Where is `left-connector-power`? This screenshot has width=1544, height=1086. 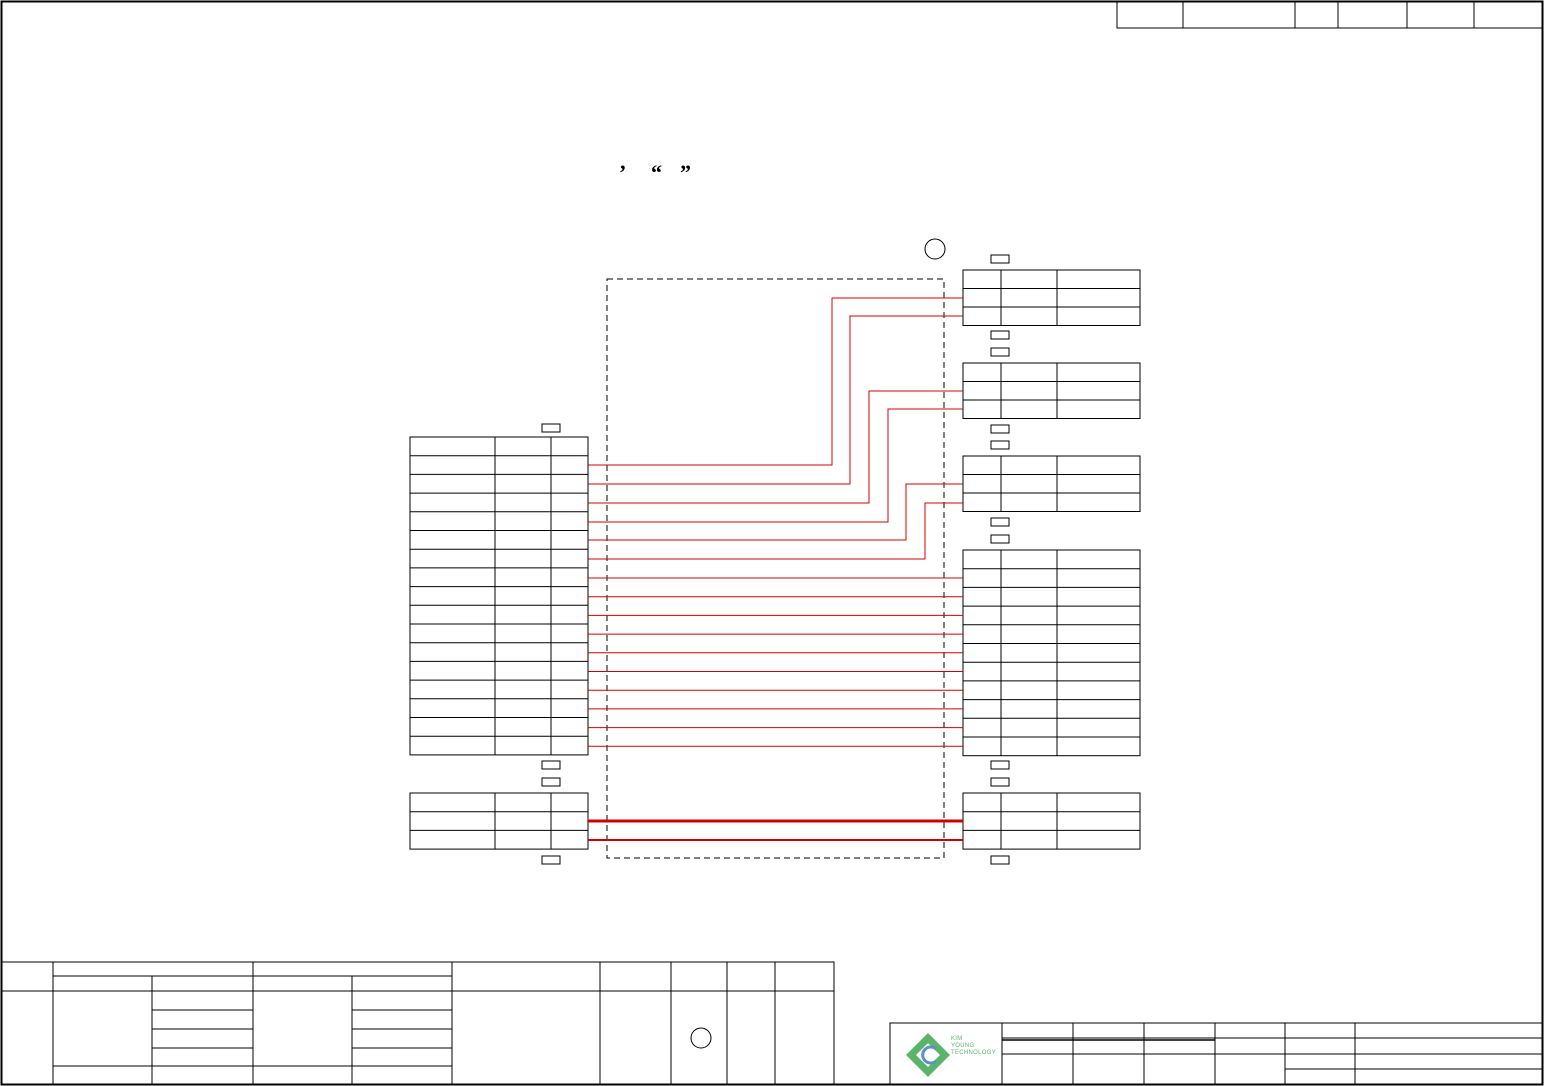
left-connector-power is located at coordinates (499, 821).